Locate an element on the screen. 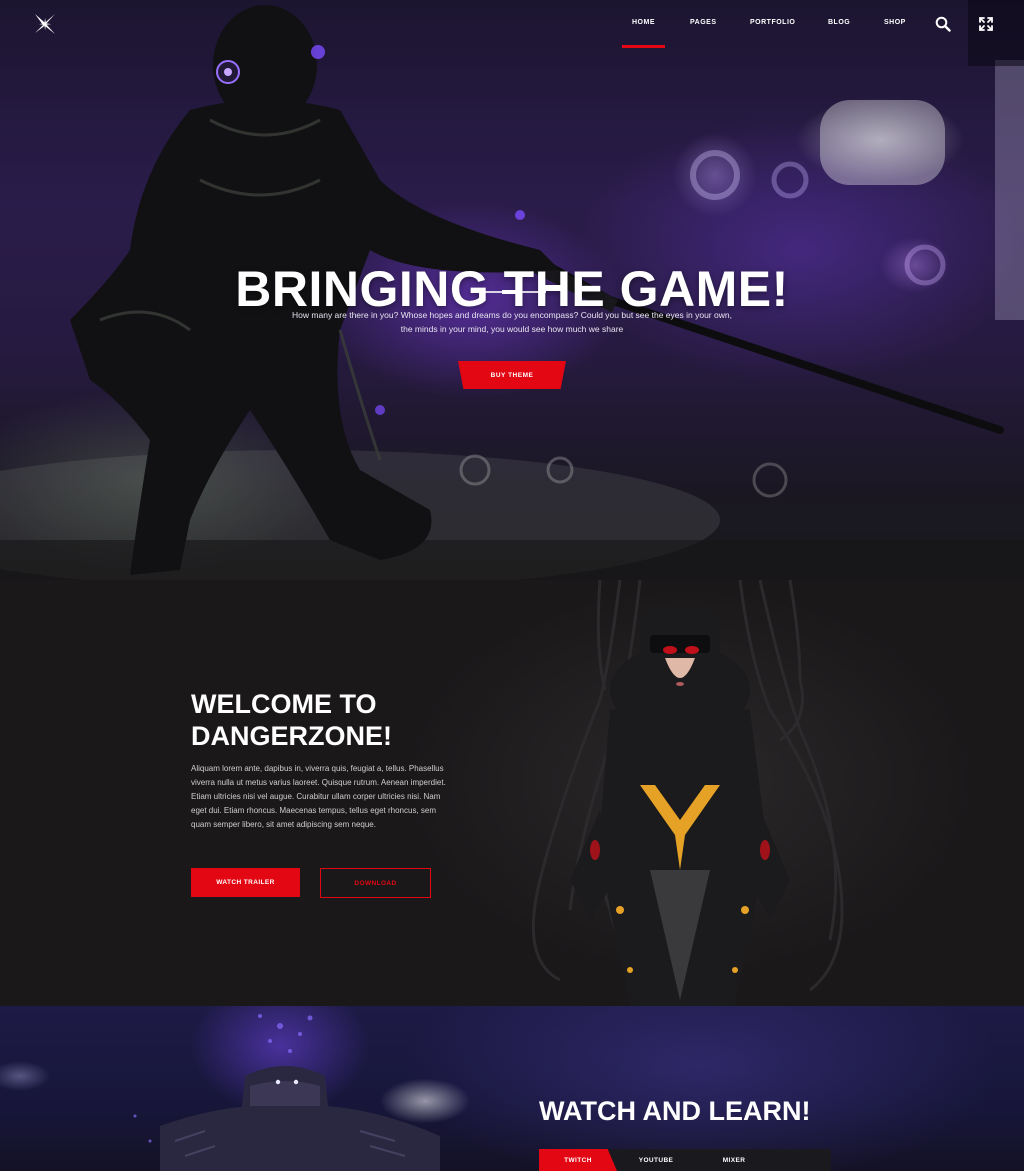 This screenshot has height=1171, width=1024. ninja-character-image is located at coordinates (286, 1092).